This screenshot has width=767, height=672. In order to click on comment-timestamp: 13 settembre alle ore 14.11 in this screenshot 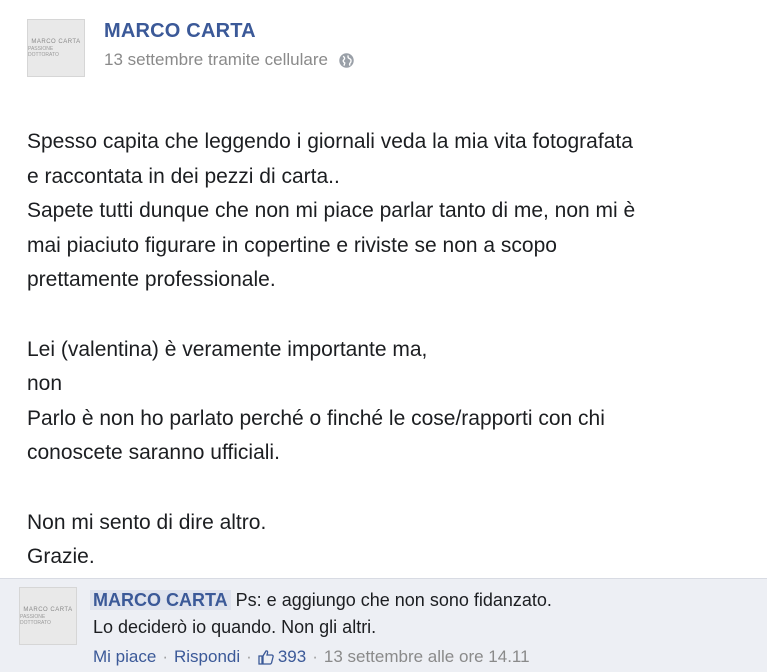, I will do `click(427, 657)`.